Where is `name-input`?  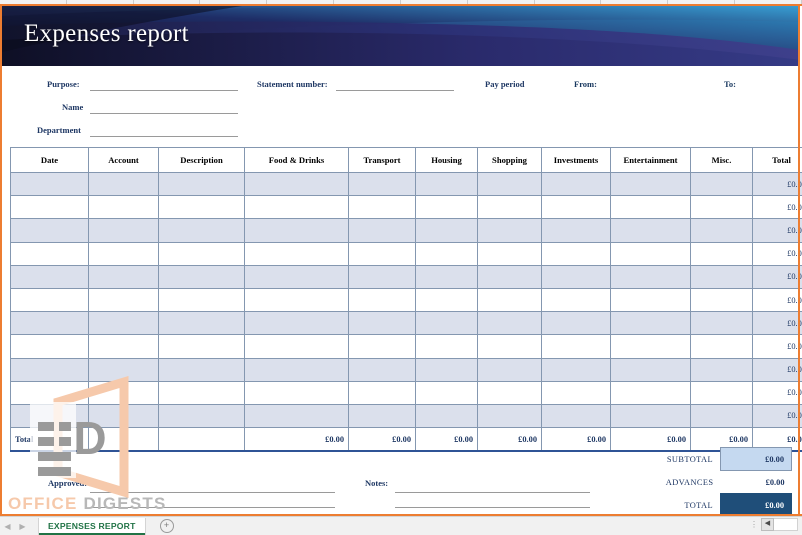
name-input is located at coordinates (164, 113).